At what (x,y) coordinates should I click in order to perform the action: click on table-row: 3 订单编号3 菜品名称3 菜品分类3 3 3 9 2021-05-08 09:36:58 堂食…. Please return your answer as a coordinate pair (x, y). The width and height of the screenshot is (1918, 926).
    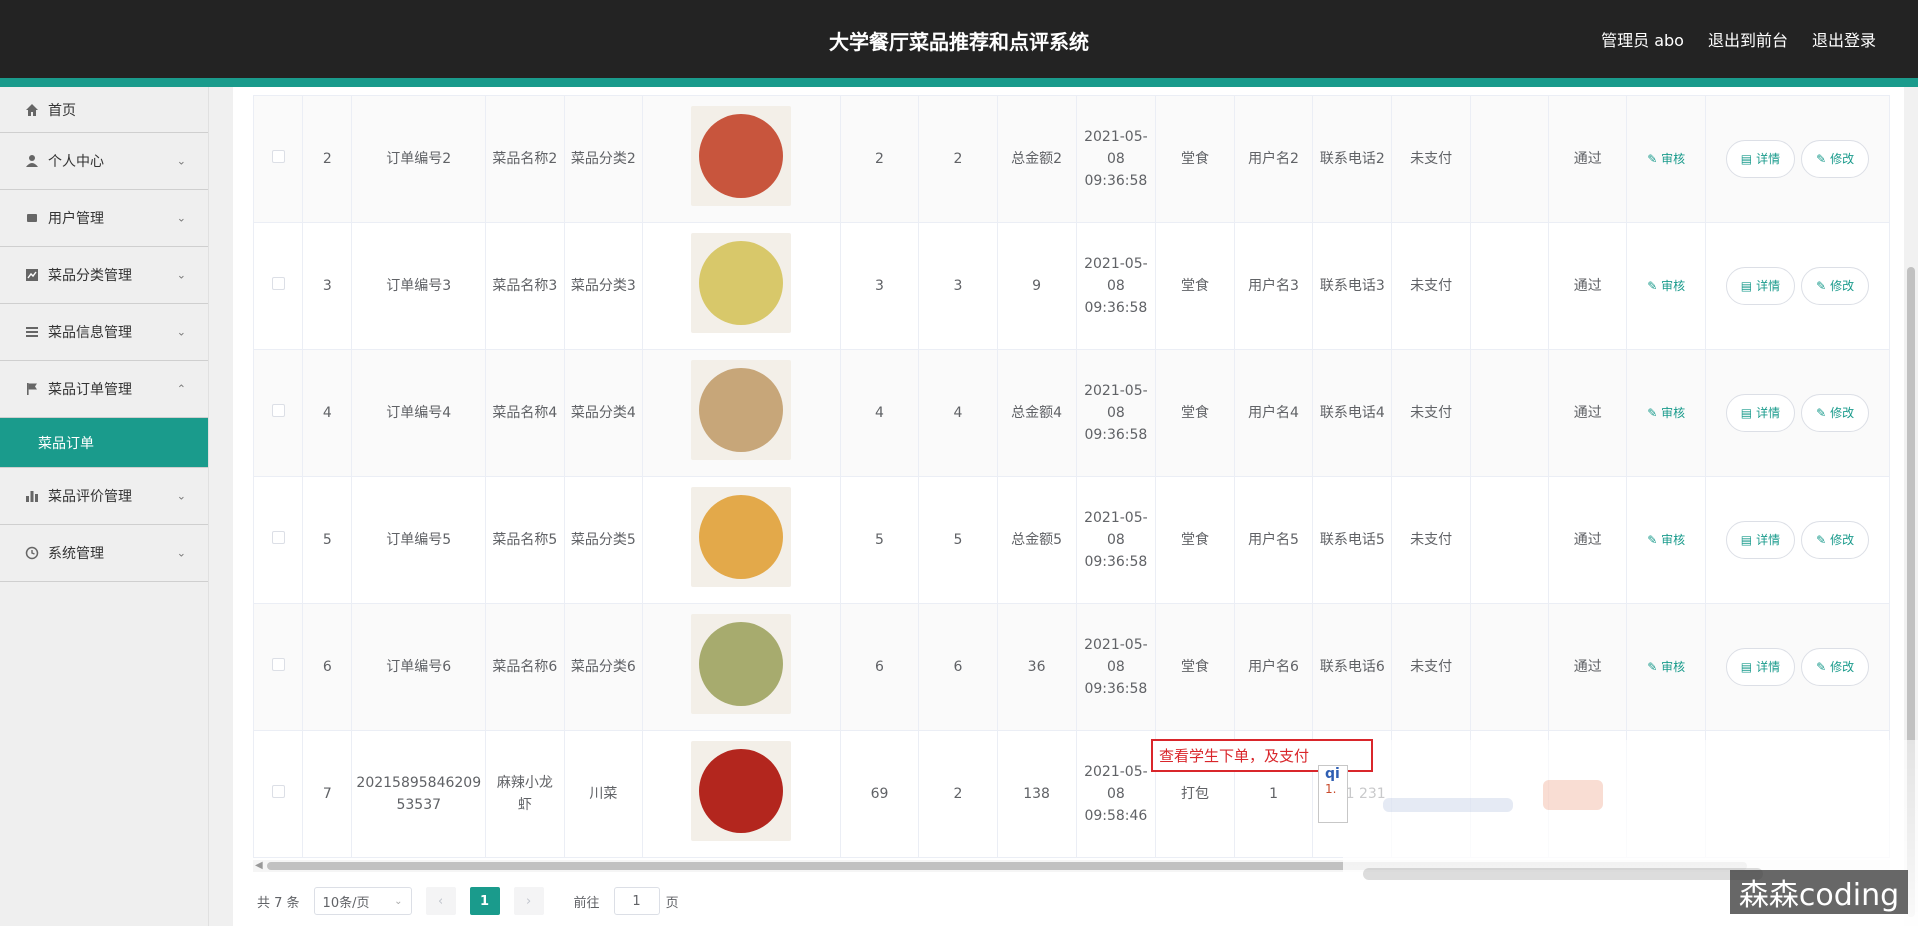
    Looking at the image, I should click on (1071, 286).